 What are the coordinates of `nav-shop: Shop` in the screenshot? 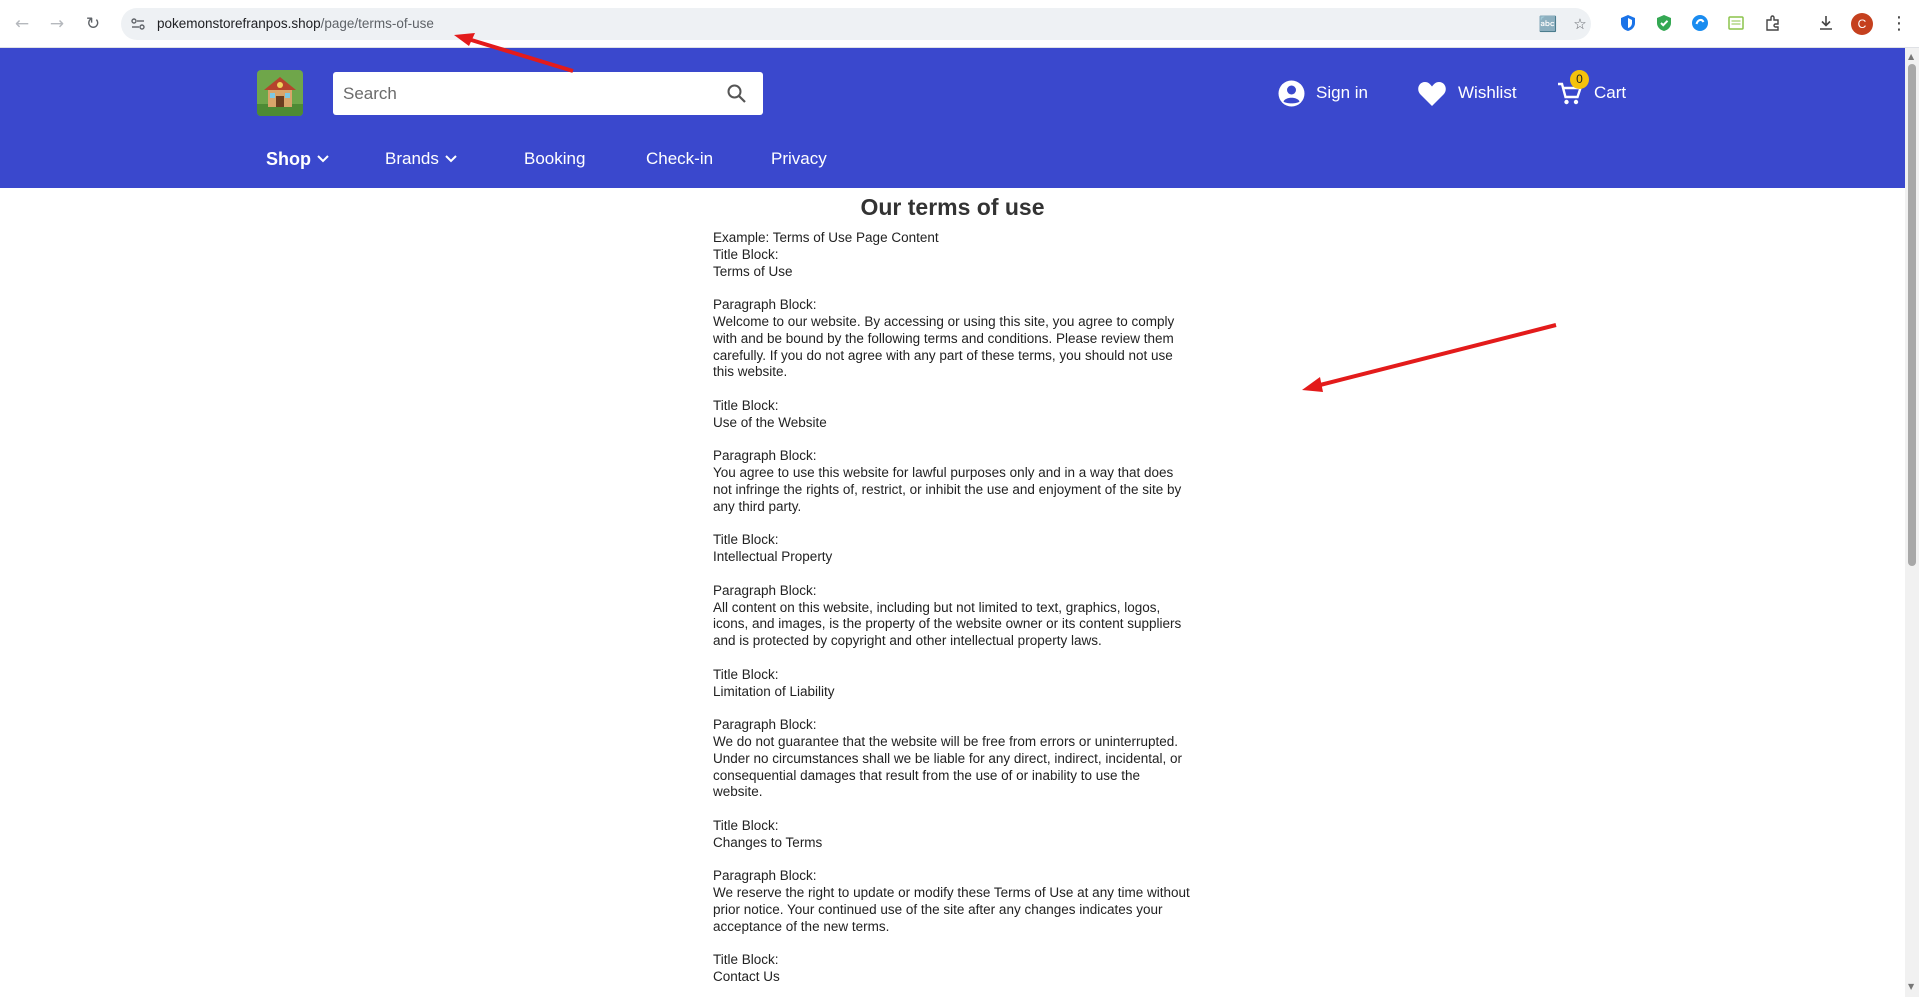 It's located at (297, 159).